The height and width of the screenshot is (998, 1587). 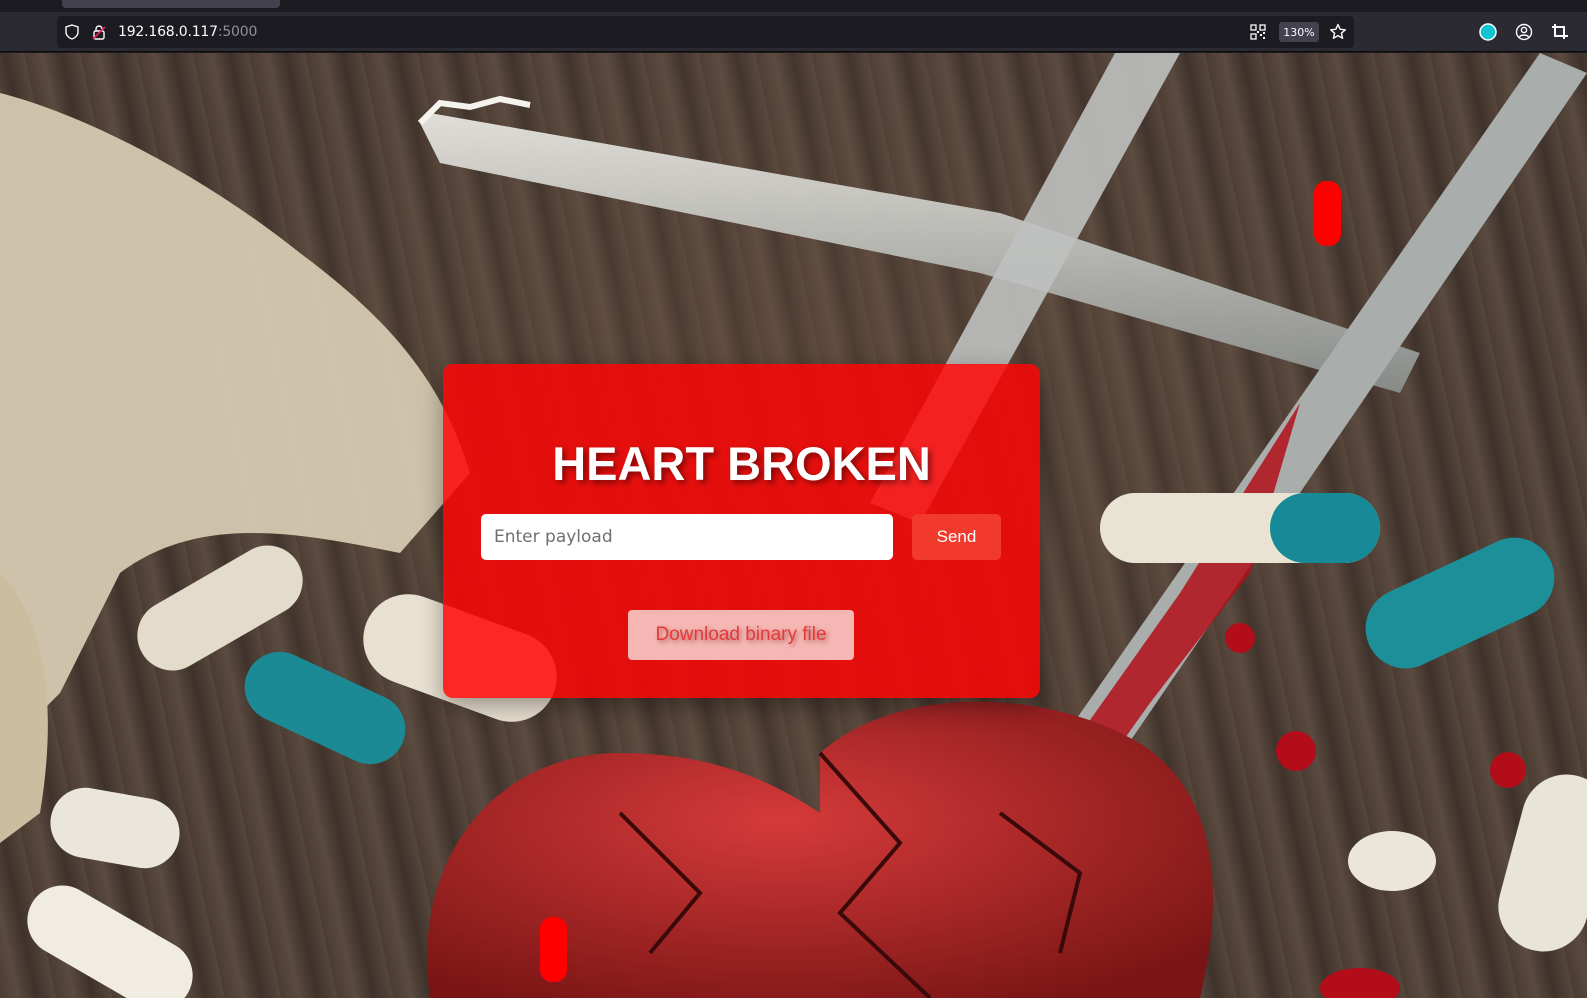 I want to click on payload-card: HEART BROKEN Send Download binary file, so click(x=741, y=531).